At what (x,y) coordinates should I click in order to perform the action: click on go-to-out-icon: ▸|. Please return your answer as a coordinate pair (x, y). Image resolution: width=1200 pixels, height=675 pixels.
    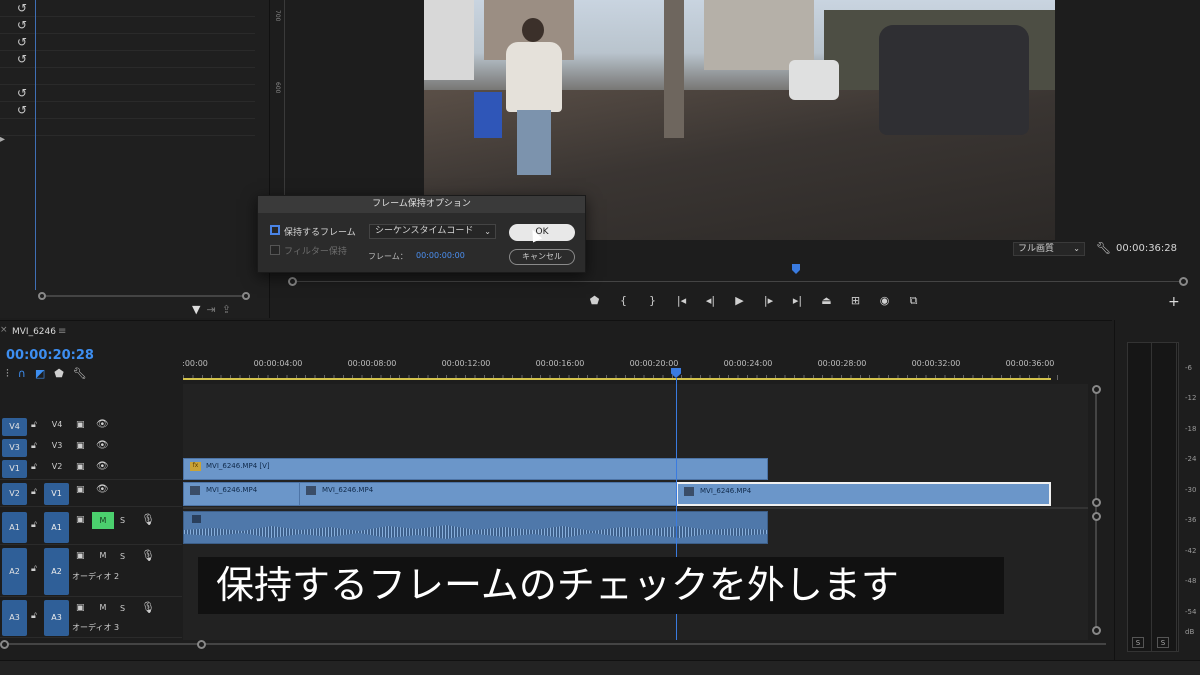
    Looking at the image, I should click on (797, 301).